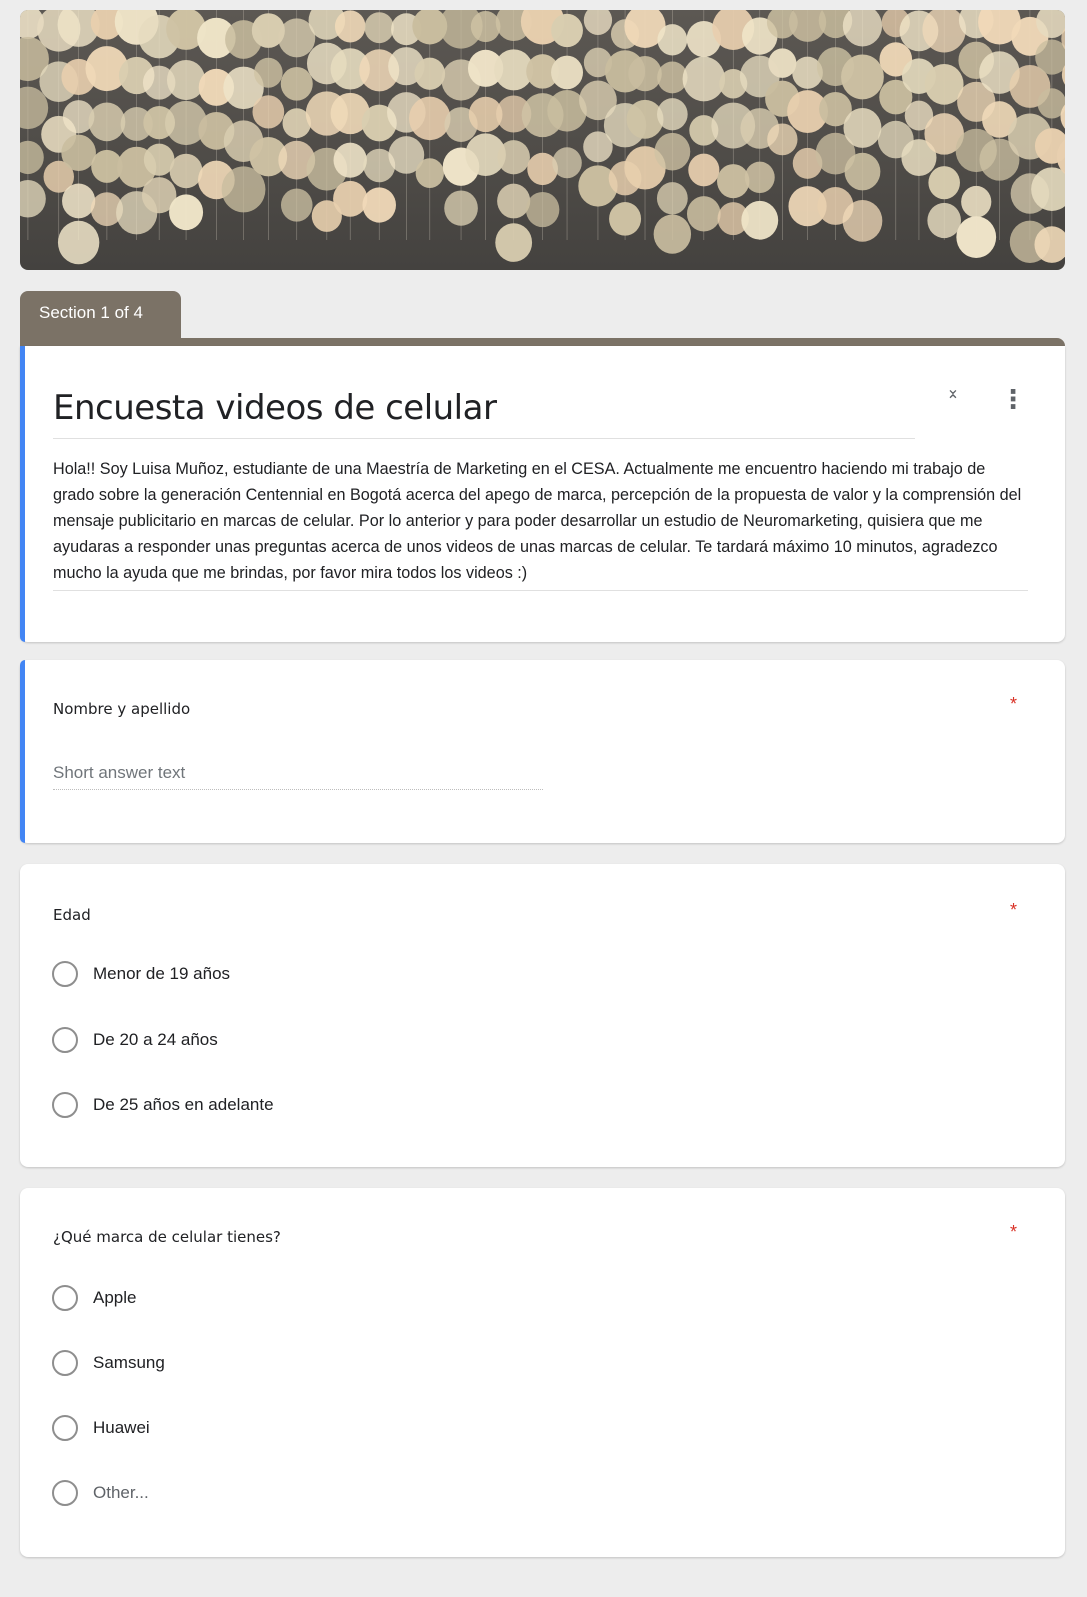  Describe the element at coordinates (183, 1104) in the screenshot. I see `option-label: De 25 años en adelante` at that location.